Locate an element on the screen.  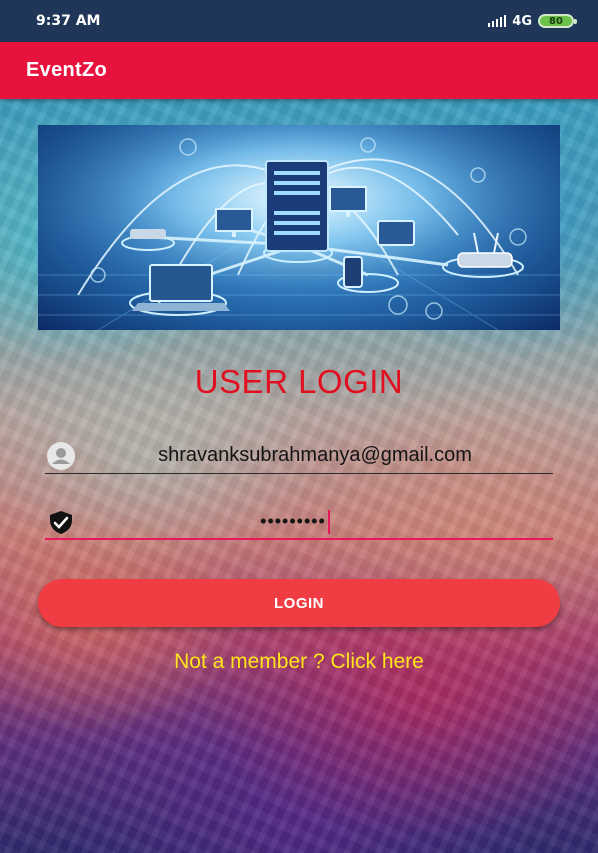
user-icon is located at coordinates (61, 456).